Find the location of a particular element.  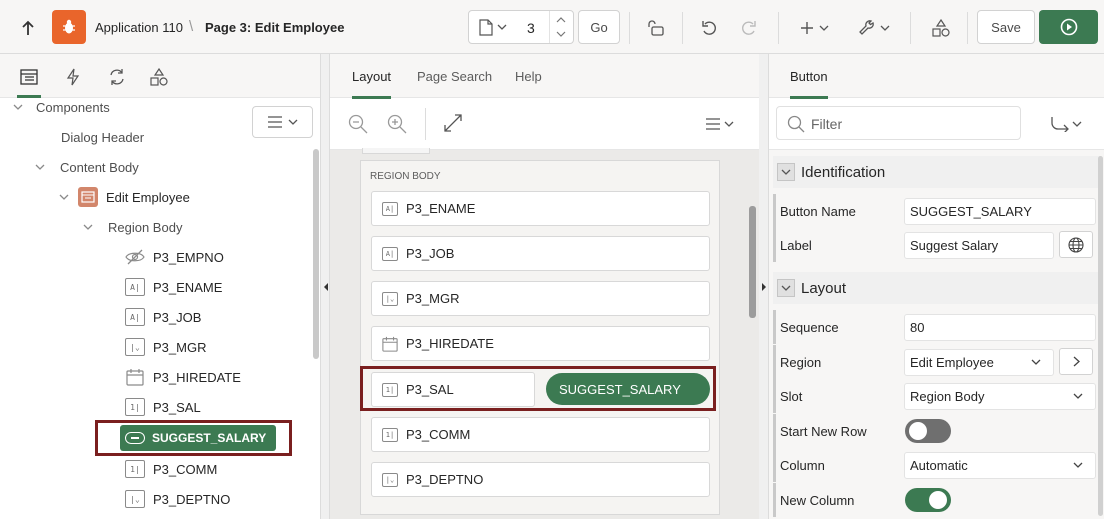

prop-new-column: New Column is located at coordinates (937, 500).